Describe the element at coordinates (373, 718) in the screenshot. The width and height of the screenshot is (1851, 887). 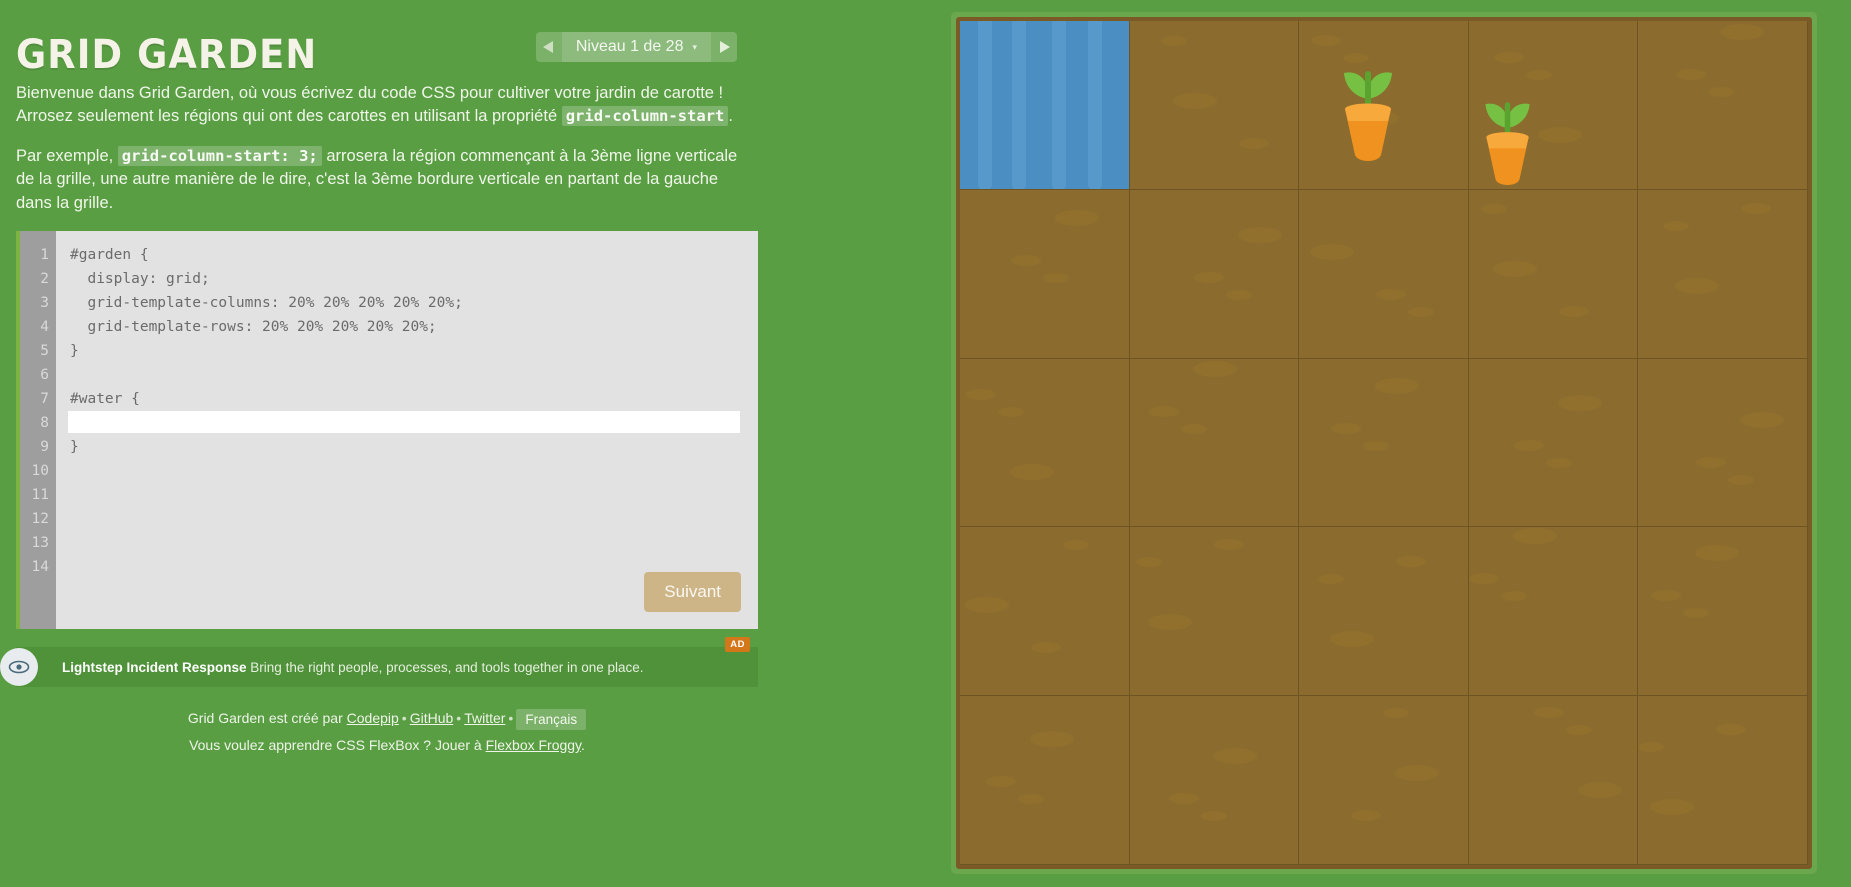
I see `footer-link-codepip: Codepip` at that location.